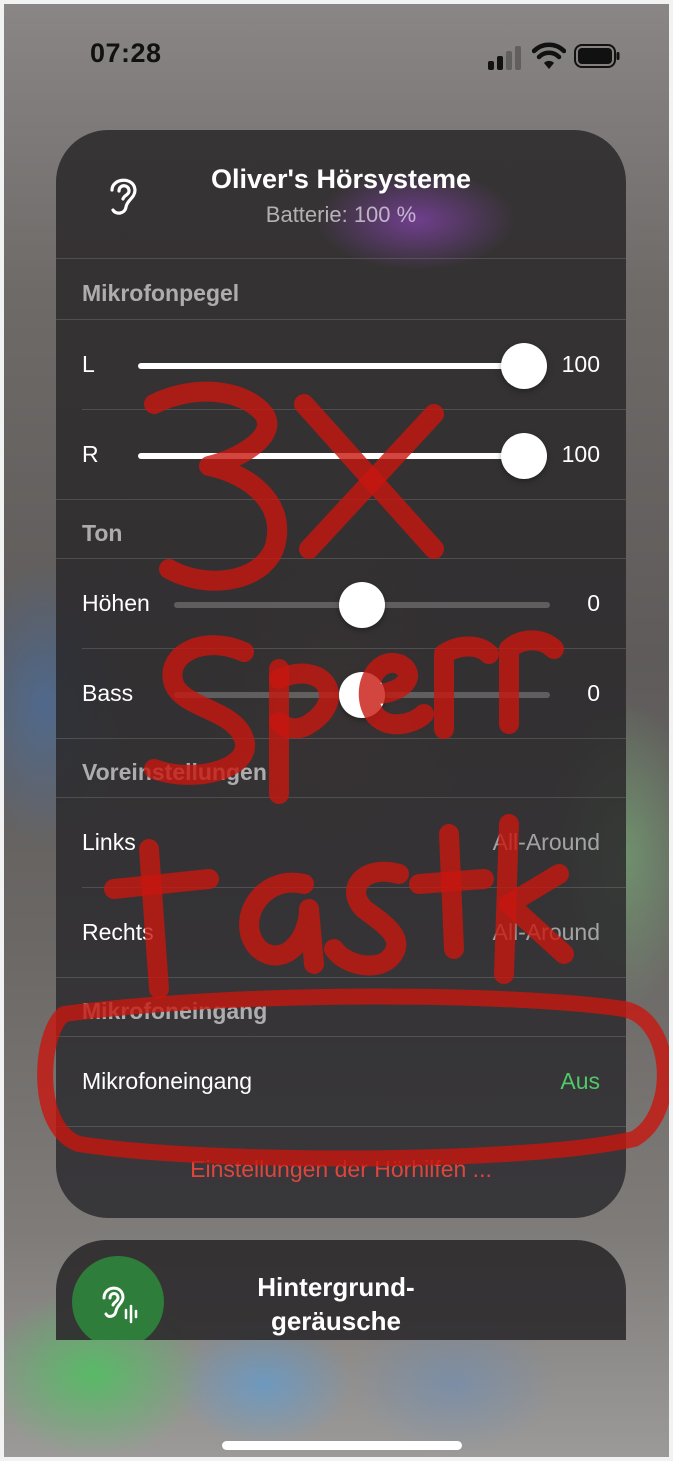 This screenshot has height=1461, width=673. I want to click on background-sounds-title: Hintergrund- geräusche, so click(336, 1304).